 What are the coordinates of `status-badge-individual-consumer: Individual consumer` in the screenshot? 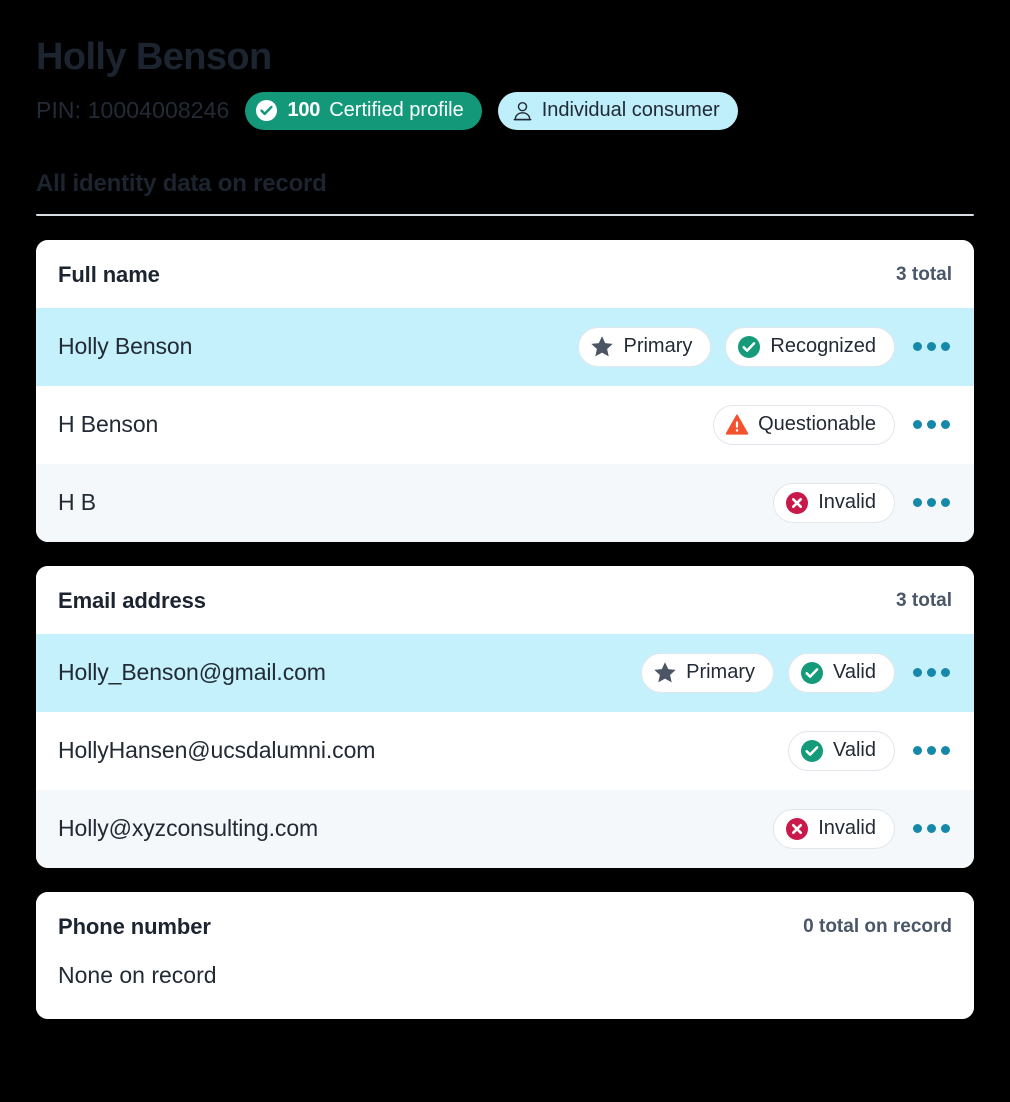 It's located at (617, 110).